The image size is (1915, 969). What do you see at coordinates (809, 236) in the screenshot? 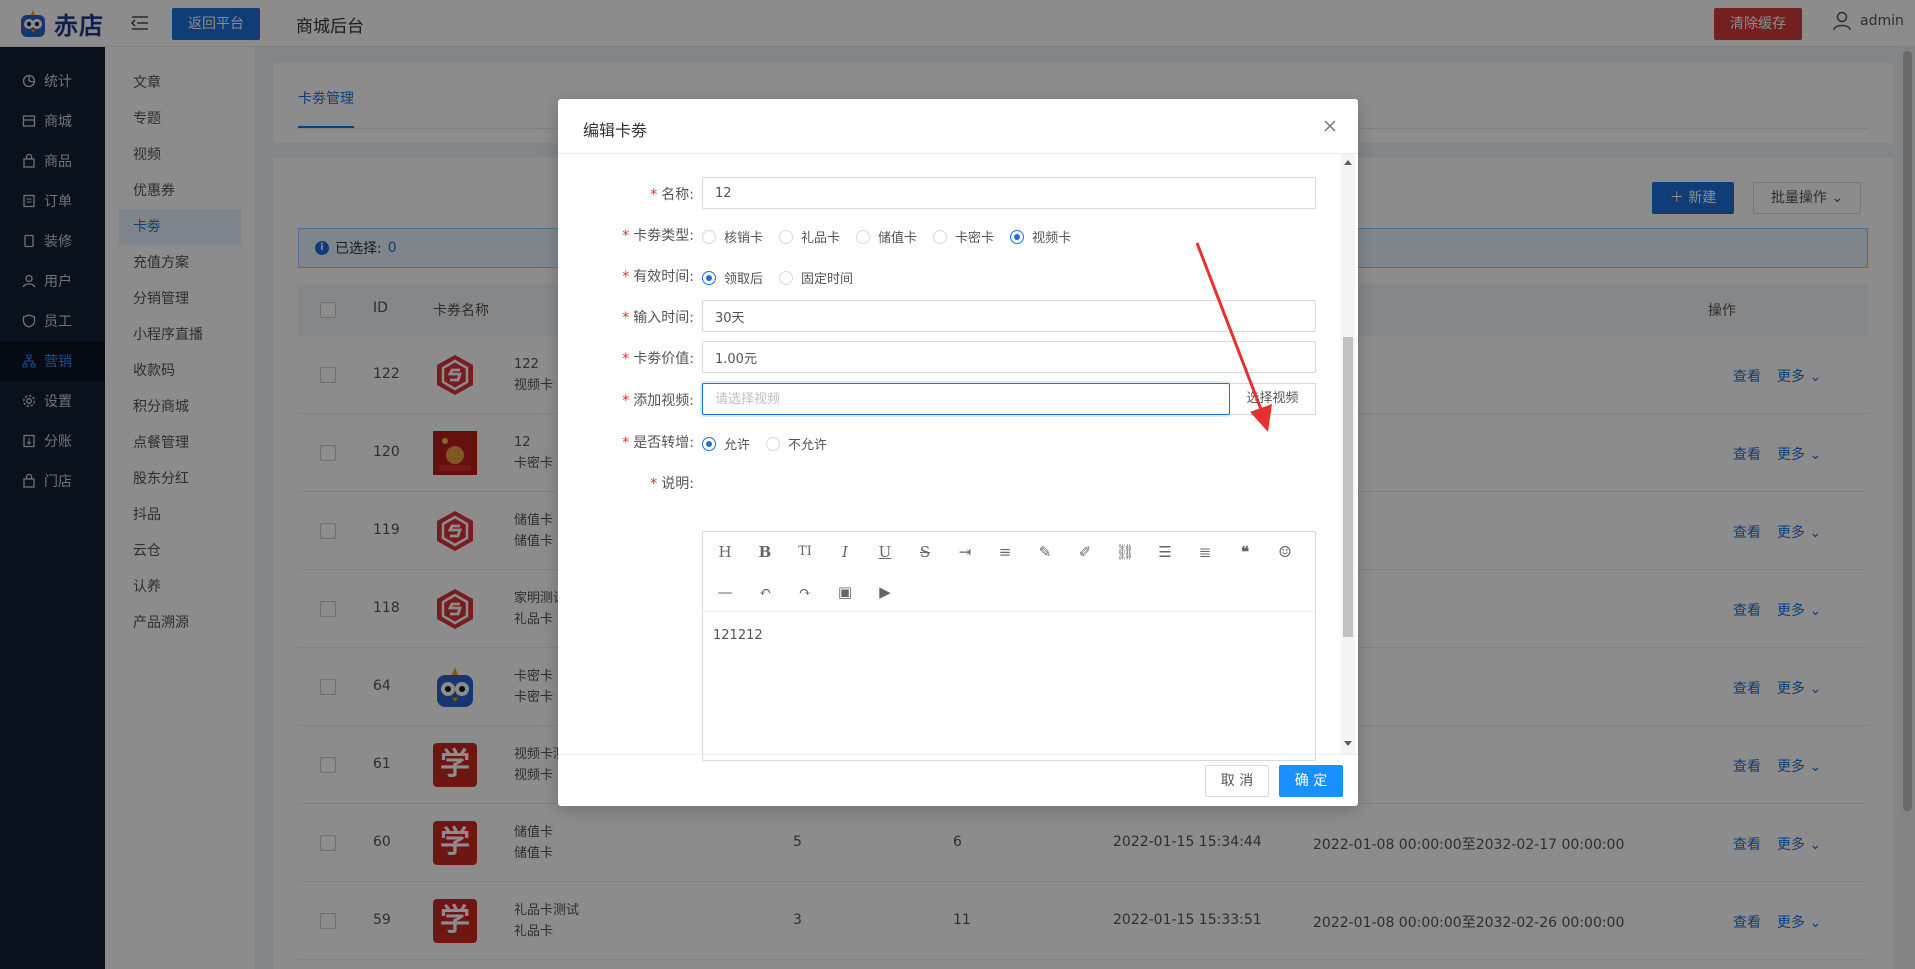
I see `radio-gift-card: 礼品卡` at bounding box center [809, 236].